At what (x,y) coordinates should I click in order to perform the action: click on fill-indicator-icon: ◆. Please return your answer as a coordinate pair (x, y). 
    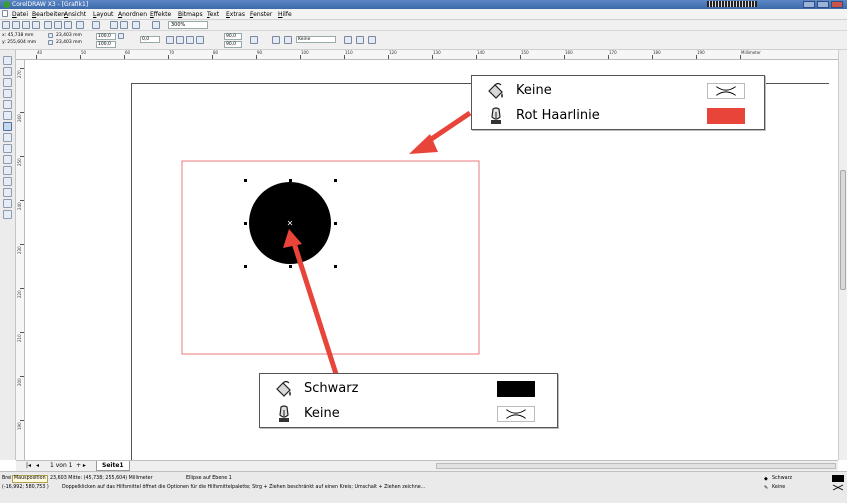
    Looking at the image, I should click on (766, 479).